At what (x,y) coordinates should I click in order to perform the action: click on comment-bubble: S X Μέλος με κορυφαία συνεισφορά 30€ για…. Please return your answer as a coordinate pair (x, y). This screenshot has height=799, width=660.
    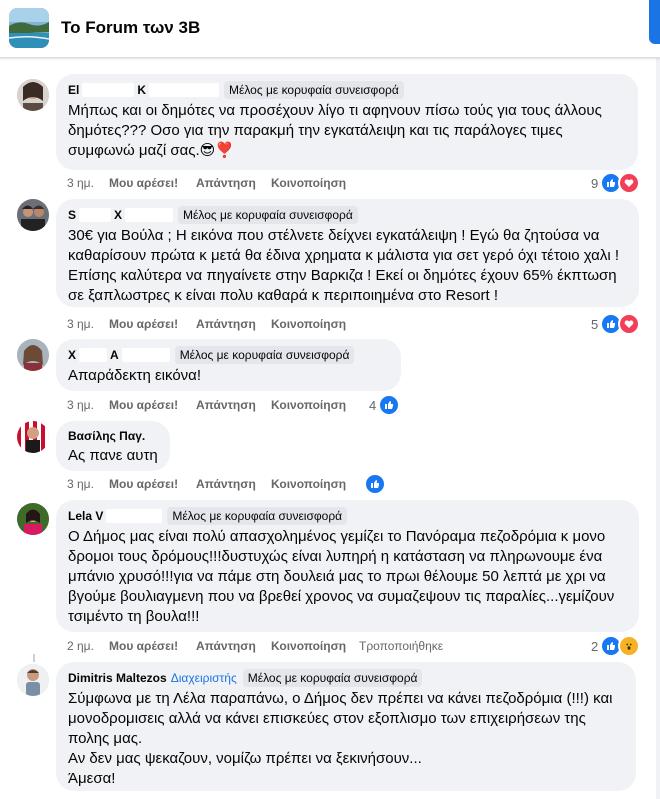
    Looking at the image, I should click on (347, 253).